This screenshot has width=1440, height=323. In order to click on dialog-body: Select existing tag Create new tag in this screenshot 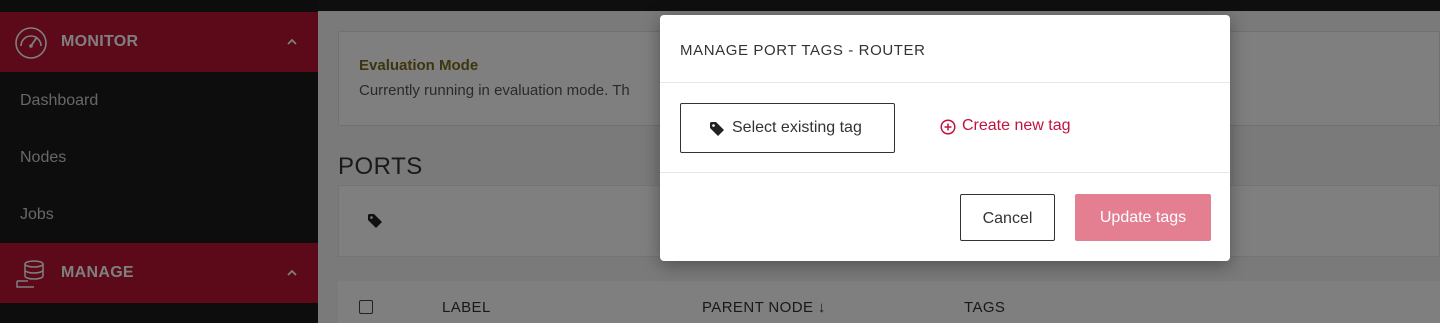, I will do `click(945, 128)`.